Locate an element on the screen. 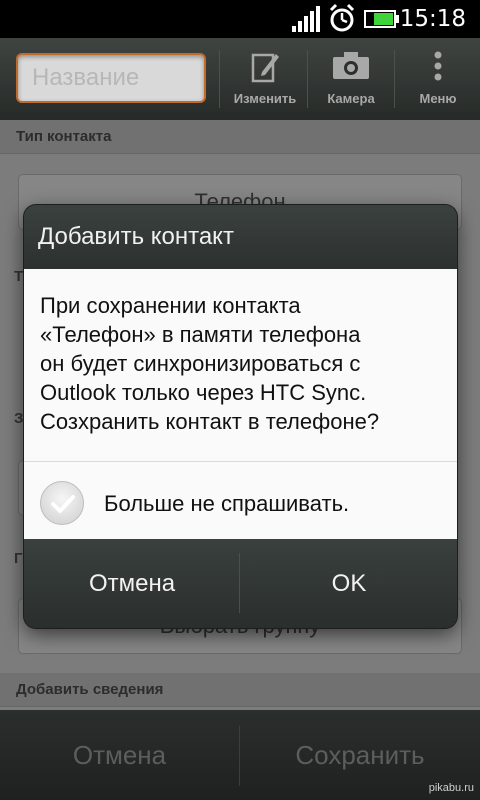  cancel-button: Отмена is located at coordinates (119, 755).